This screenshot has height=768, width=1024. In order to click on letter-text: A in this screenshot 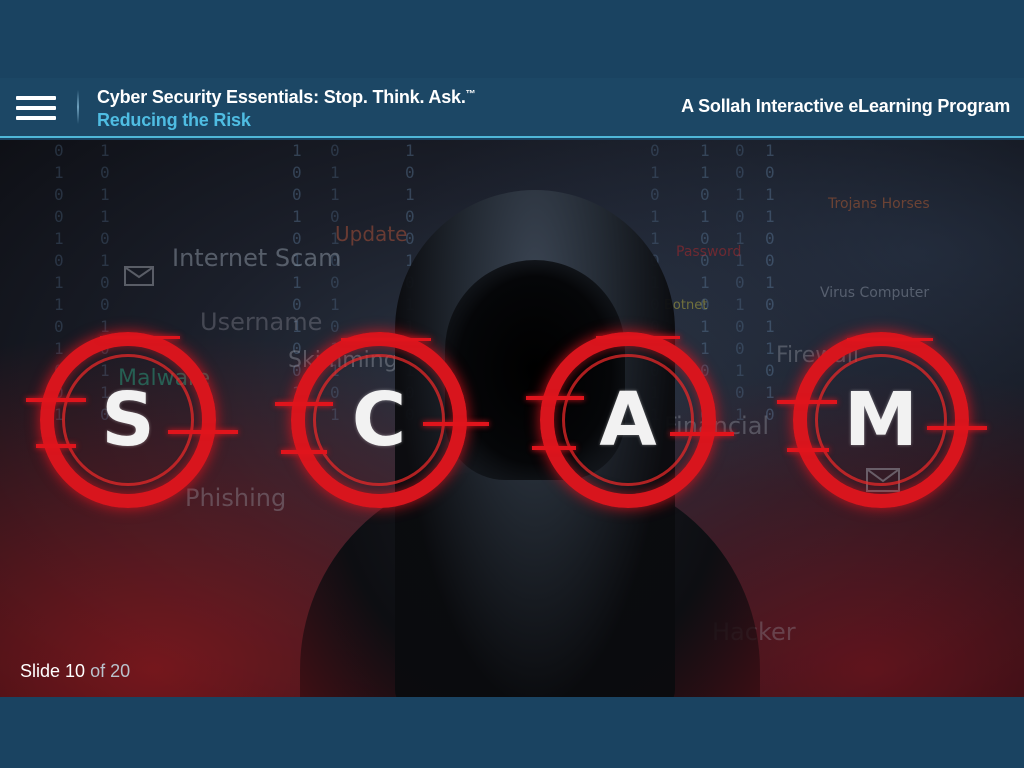, I will do `click(628, 420)`.